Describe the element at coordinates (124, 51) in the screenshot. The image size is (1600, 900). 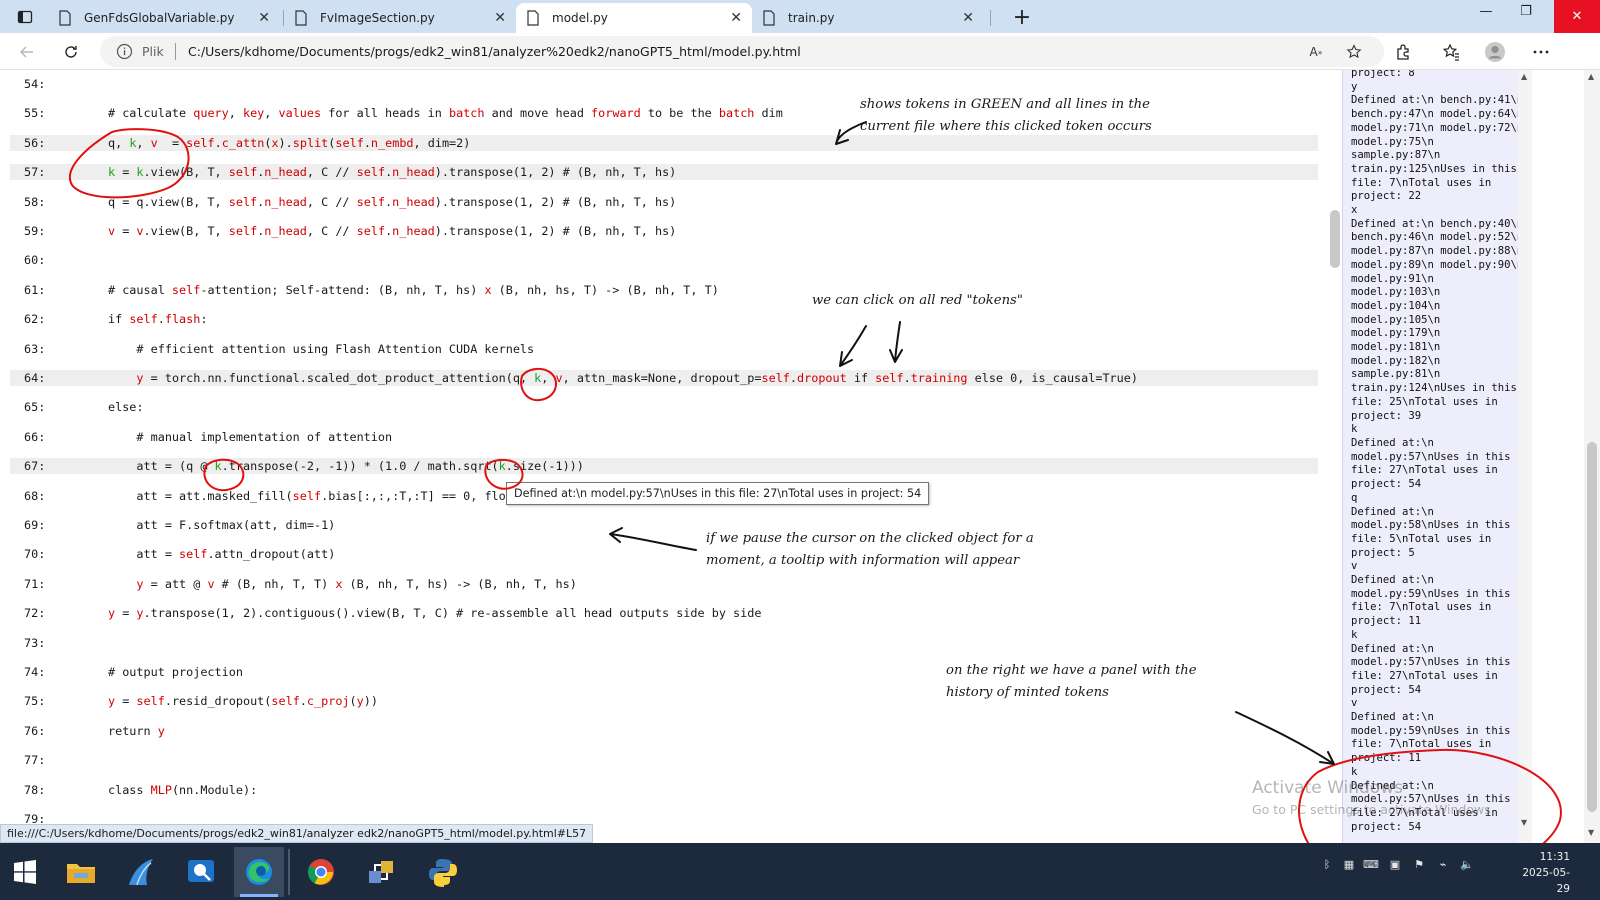
I see `info-icon` at that location.